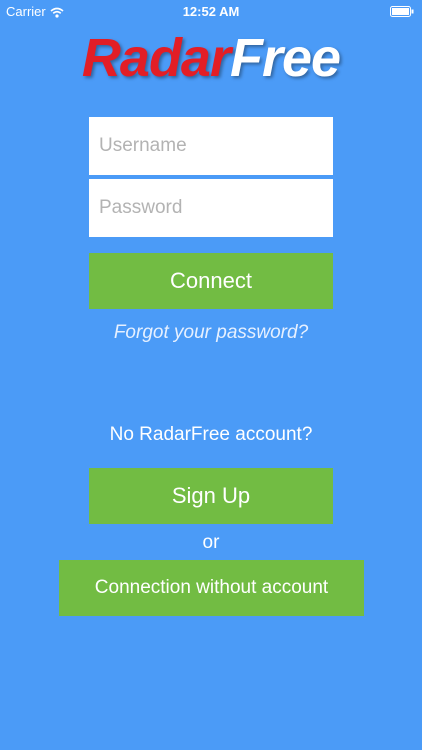 This screenshot has width=422, height=750. Describe the element at coordinates (211, 434) in the screenshot. I see `no-account-prompt: No RadarFree account?` at that location.